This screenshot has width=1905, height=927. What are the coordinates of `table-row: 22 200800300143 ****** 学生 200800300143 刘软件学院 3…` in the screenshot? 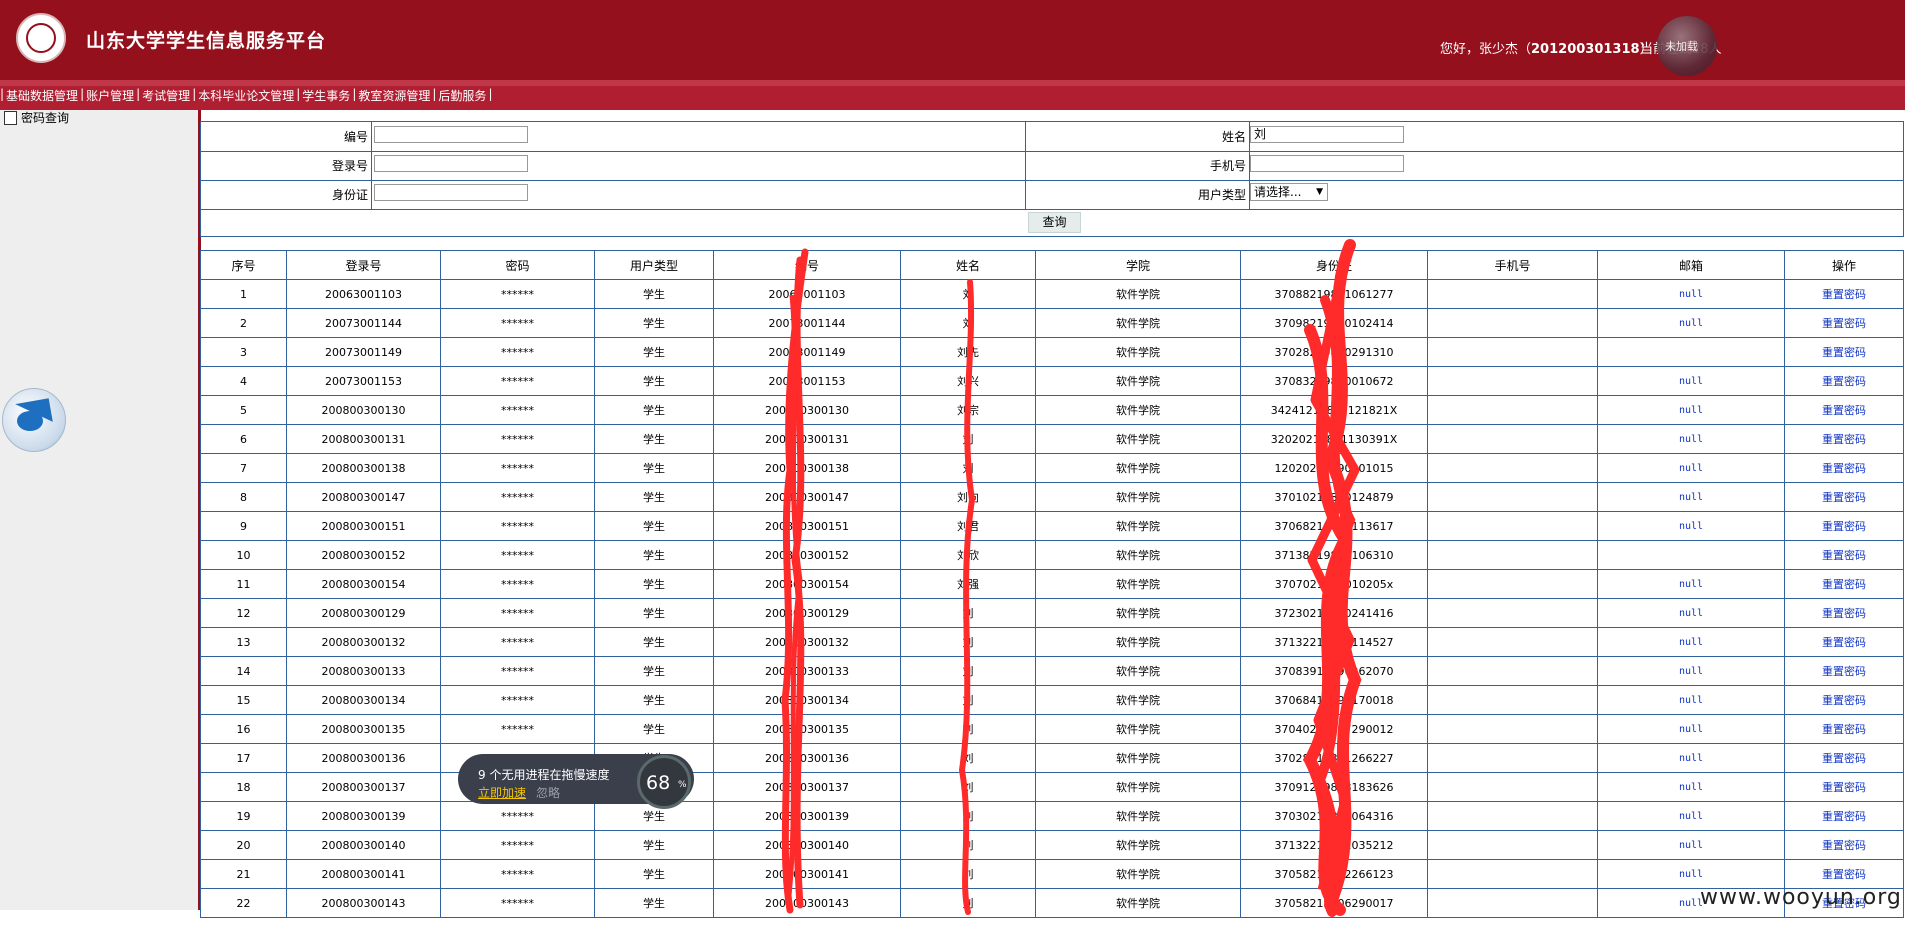 It's located at (1052, 903).